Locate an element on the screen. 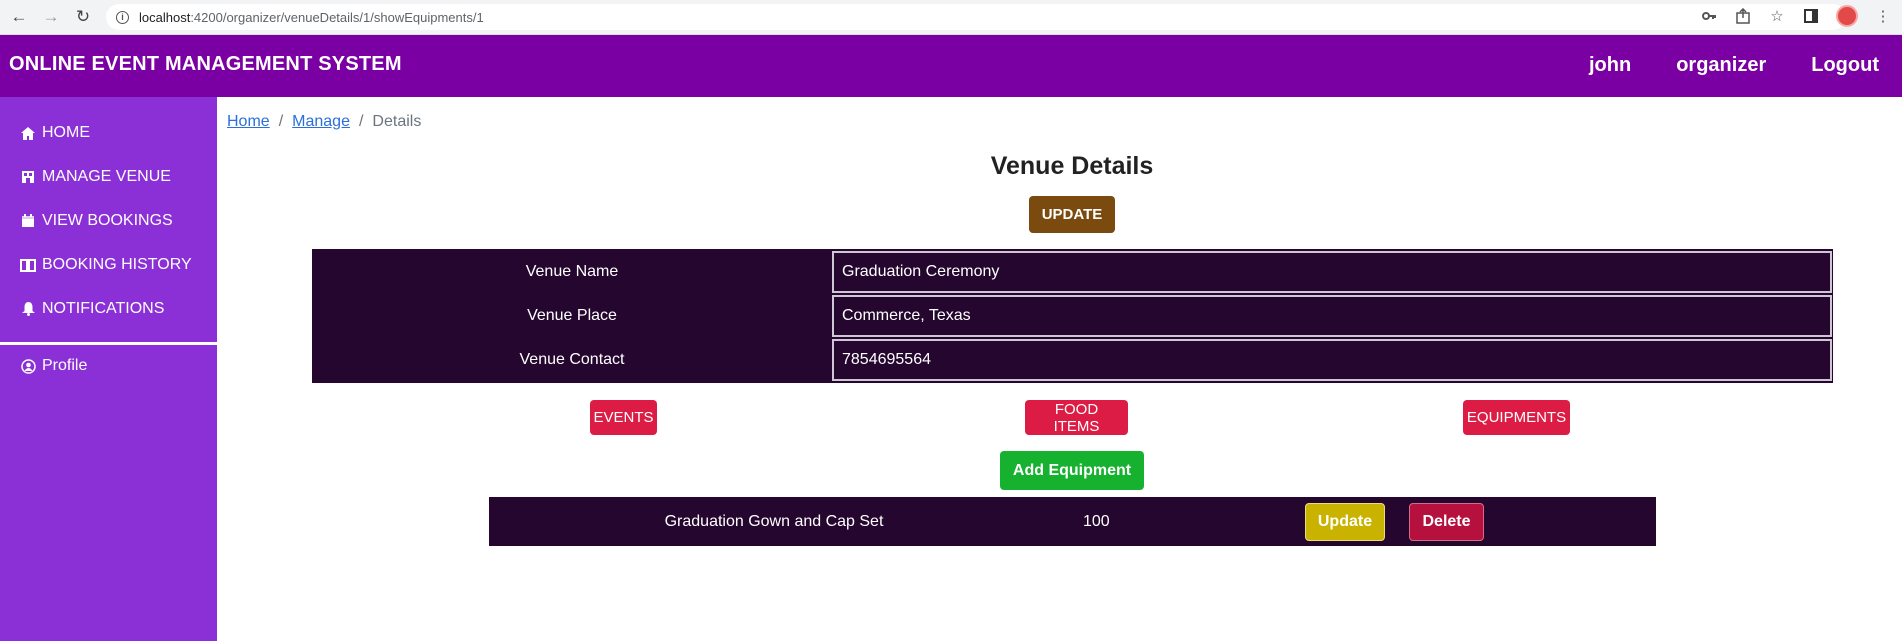 This screenshot has height=641, width=1902. sidebar-item-view-bookings: VIEW BOOKINGS is located at coordinates (96, 221).